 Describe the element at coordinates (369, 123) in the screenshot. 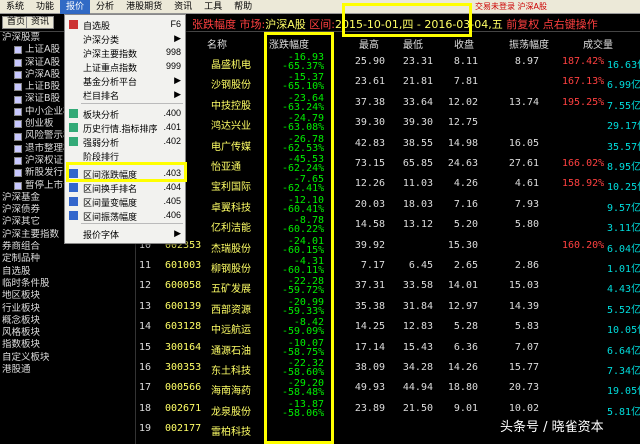

I see `cell-hi: 39.30` at that location.